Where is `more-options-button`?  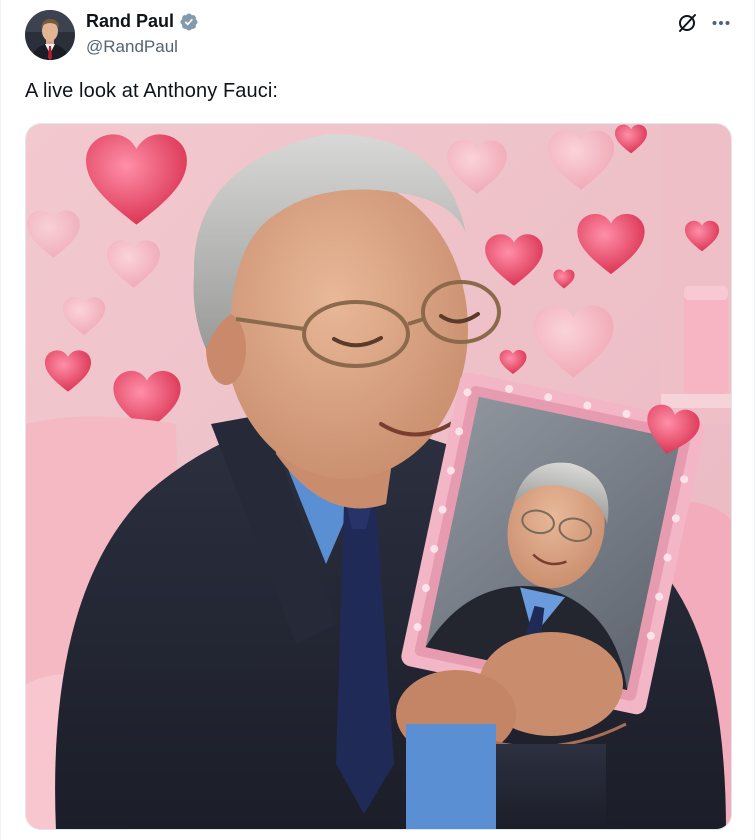 more-options-button is located at coordinates (721, 23).